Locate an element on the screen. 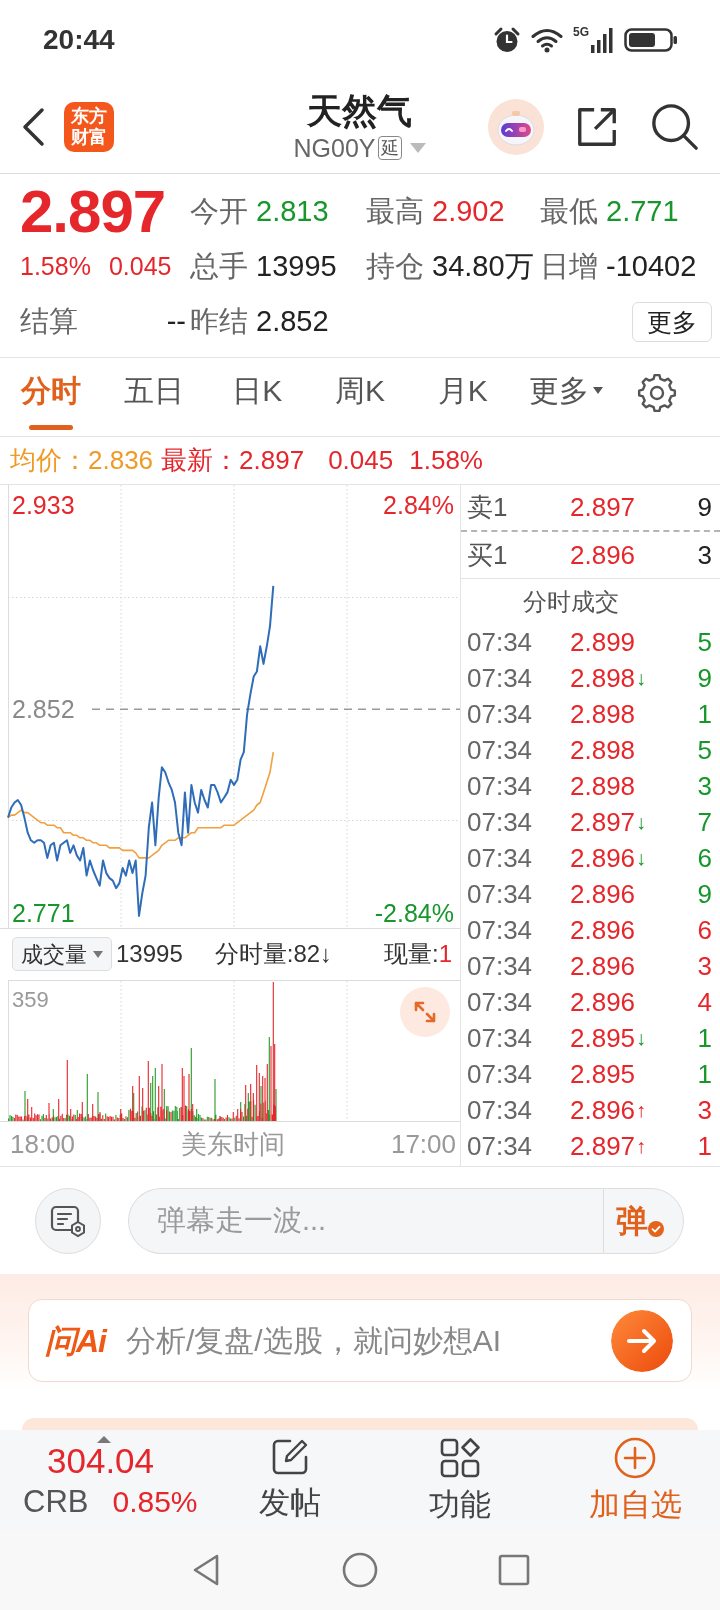 This screenshot has width=720, height=1610. caret-up-icon is located at coordinates (104, 1439).